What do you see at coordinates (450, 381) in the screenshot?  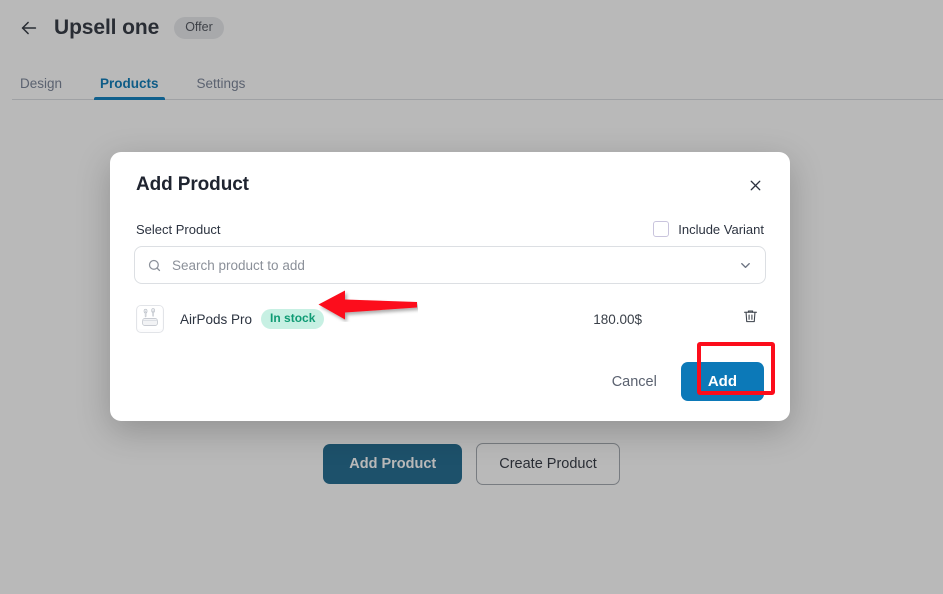 I see `modal-footer: Cancel Add` at bounding box center [450, 381].